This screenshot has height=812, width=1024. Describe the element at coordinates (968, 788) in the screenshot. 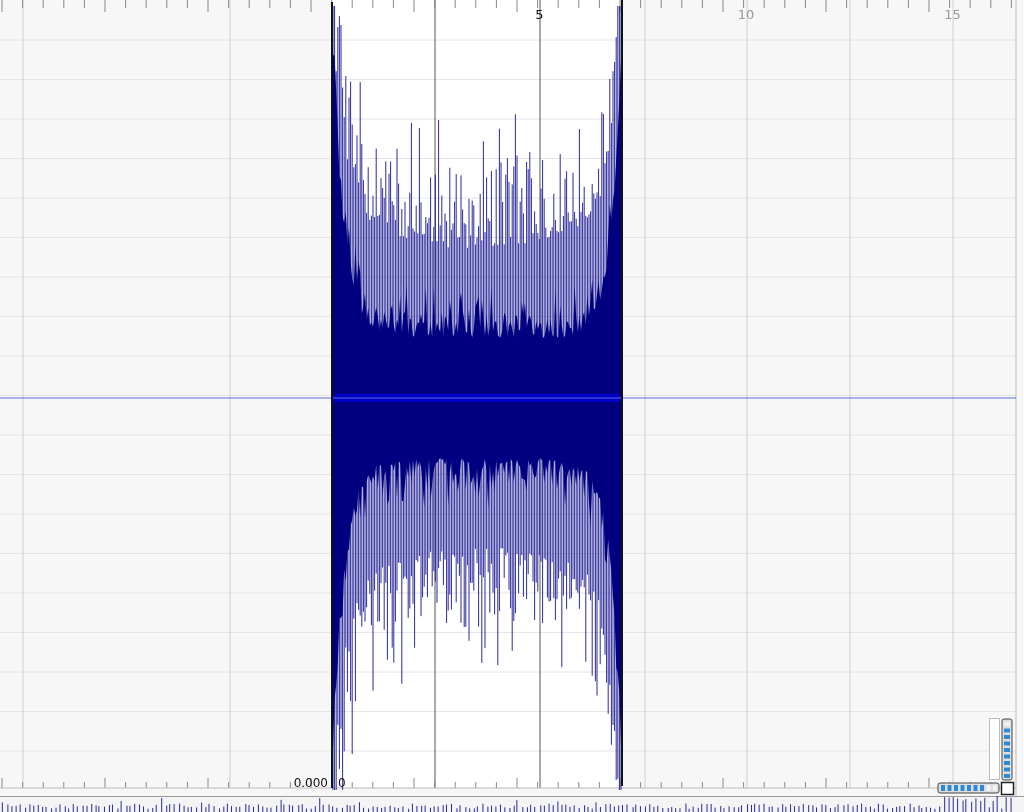

I see `horizontal-zoom-slider` at that location.